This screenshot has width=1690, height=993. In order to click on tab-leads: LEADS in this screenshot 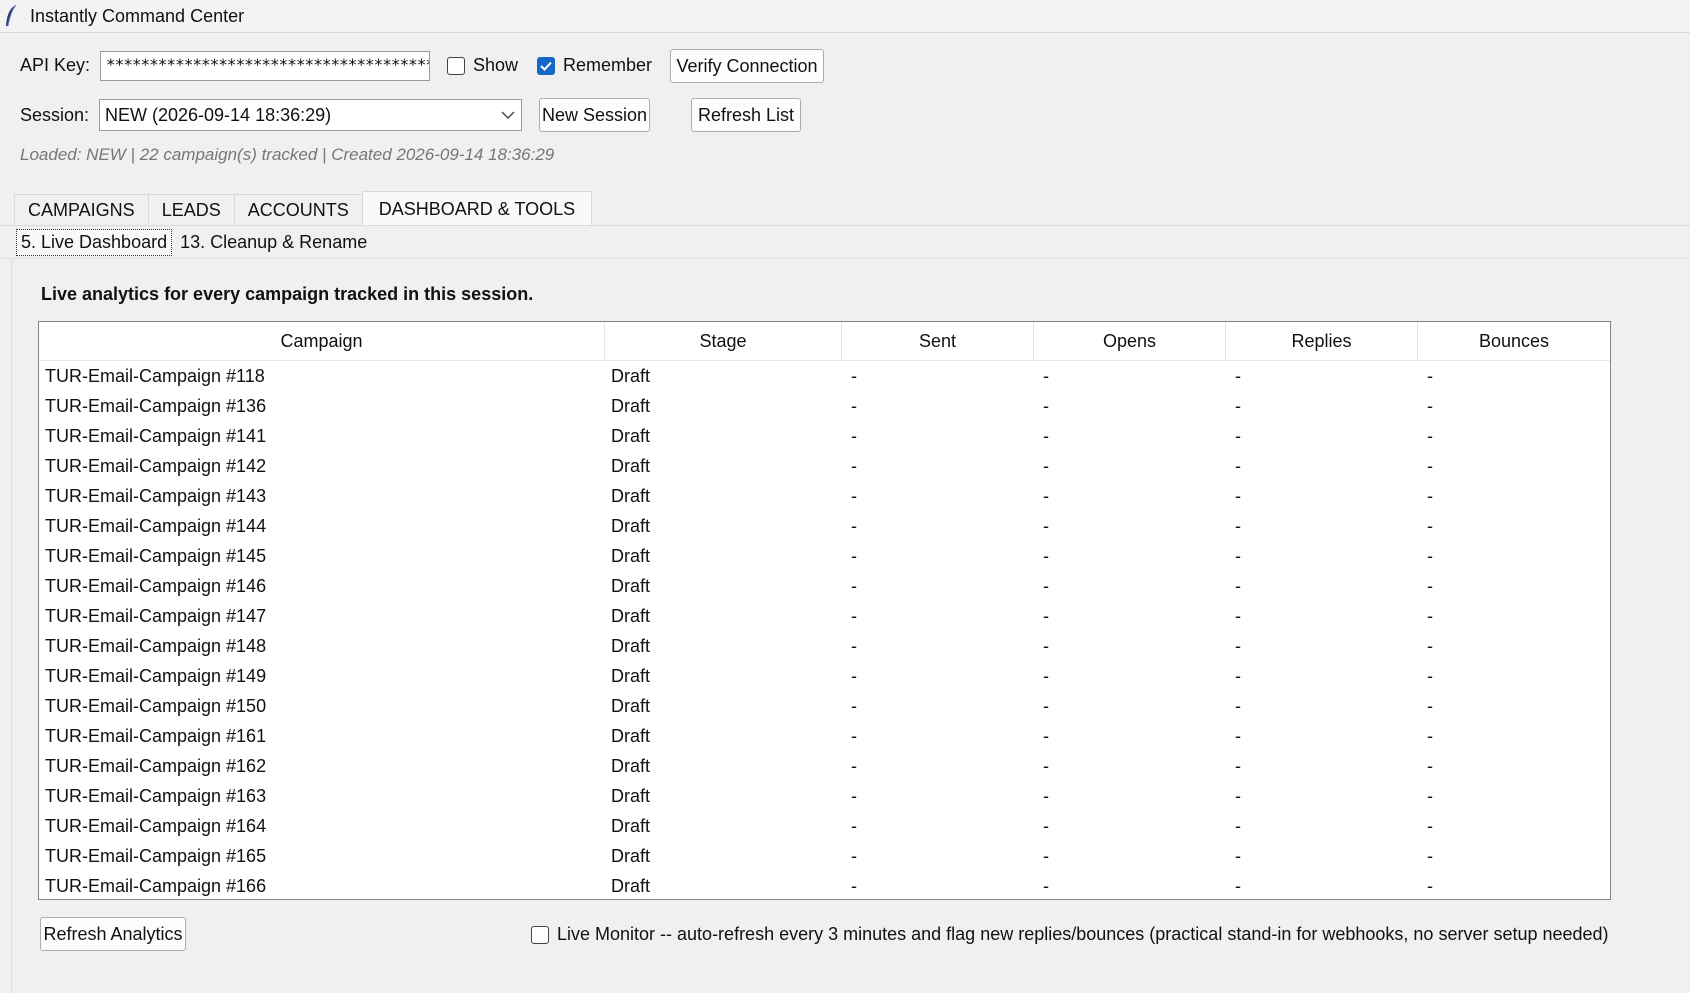, I will do `click(191, 210)`.